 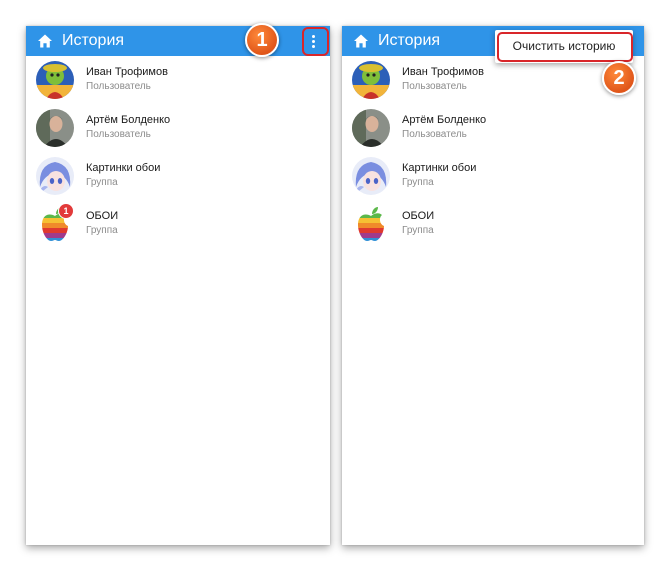 What do you see at coordinates (619, 78) in the screenshot?
I see `step-marker-2: 2` at bounding box center [619, 78].